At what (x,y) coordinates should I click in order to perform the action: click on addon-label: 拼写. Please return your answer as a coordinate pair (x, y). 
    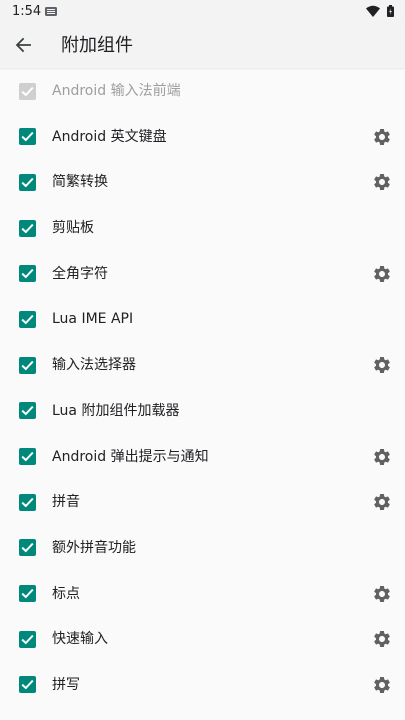
    Looking at the image, I should click on (66, 684).